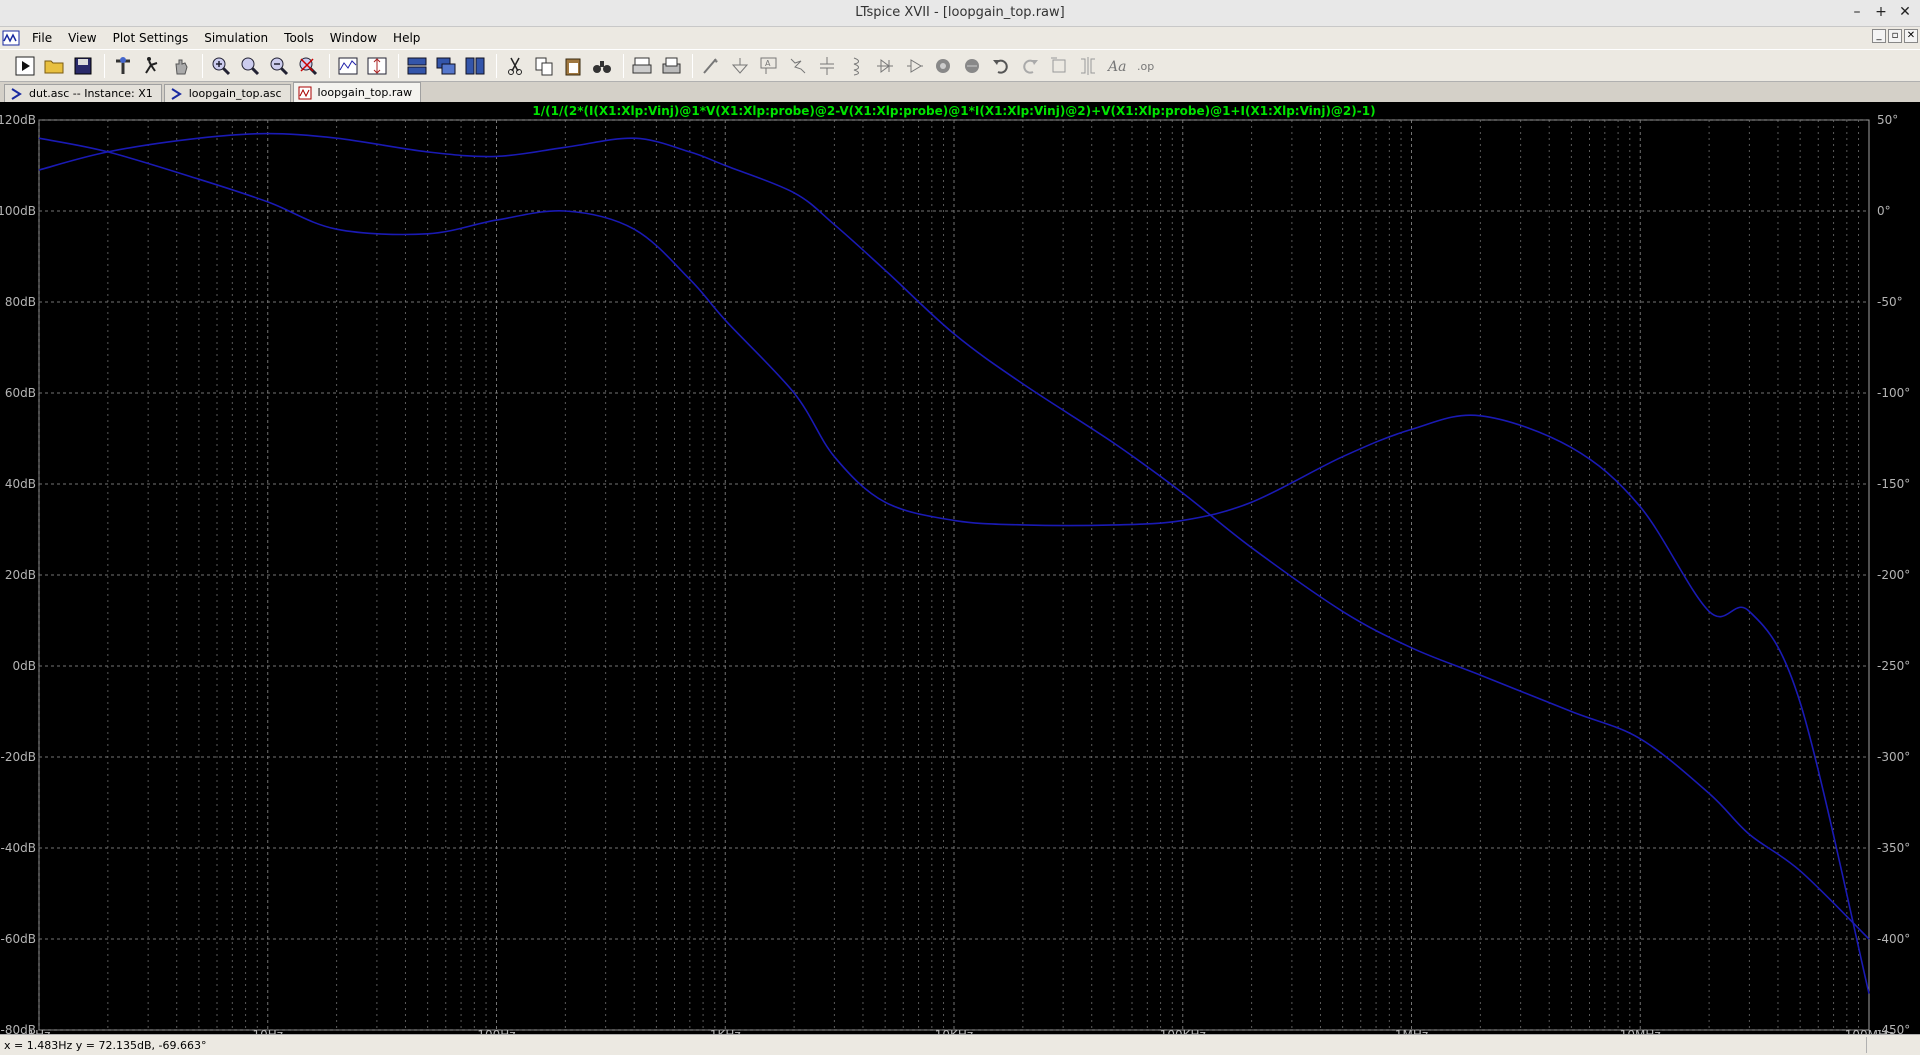 The width and height of the screenshot is (1920, 1055). I want to click on move-icon, so click(943, 65).